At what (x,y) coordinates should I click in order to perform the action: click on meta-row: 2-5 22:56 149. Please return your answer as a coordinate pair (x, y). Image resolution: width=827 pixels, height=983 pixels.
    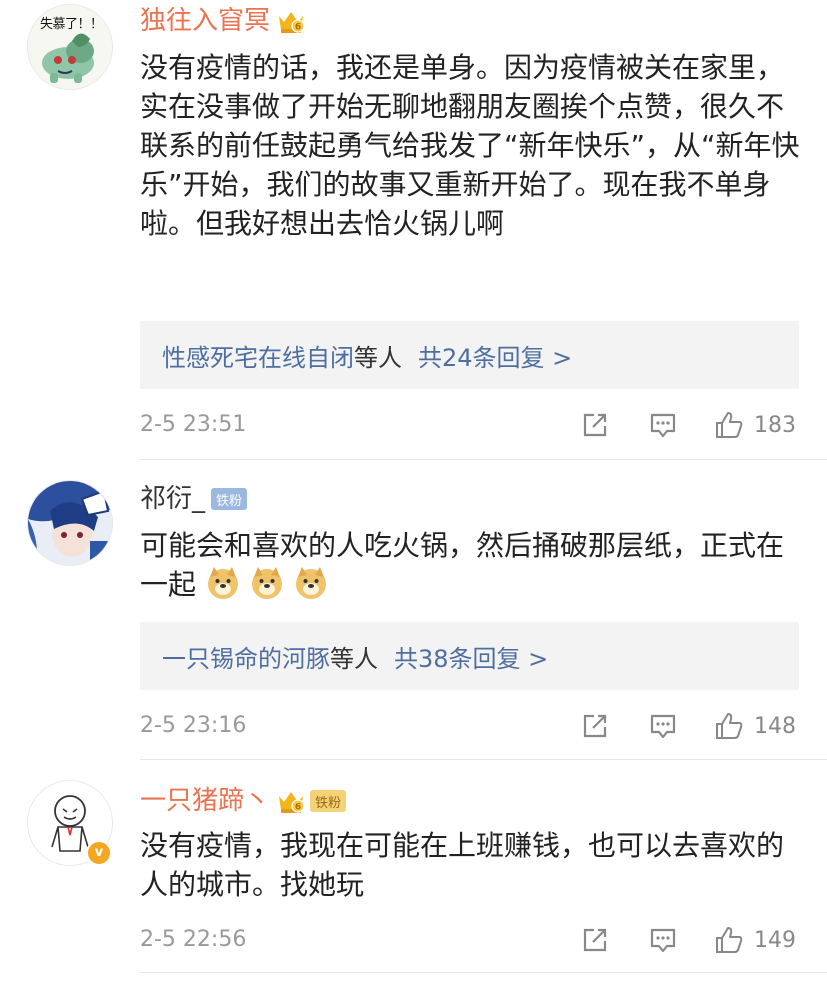
    Looking at the image, I should click on (470, 940).